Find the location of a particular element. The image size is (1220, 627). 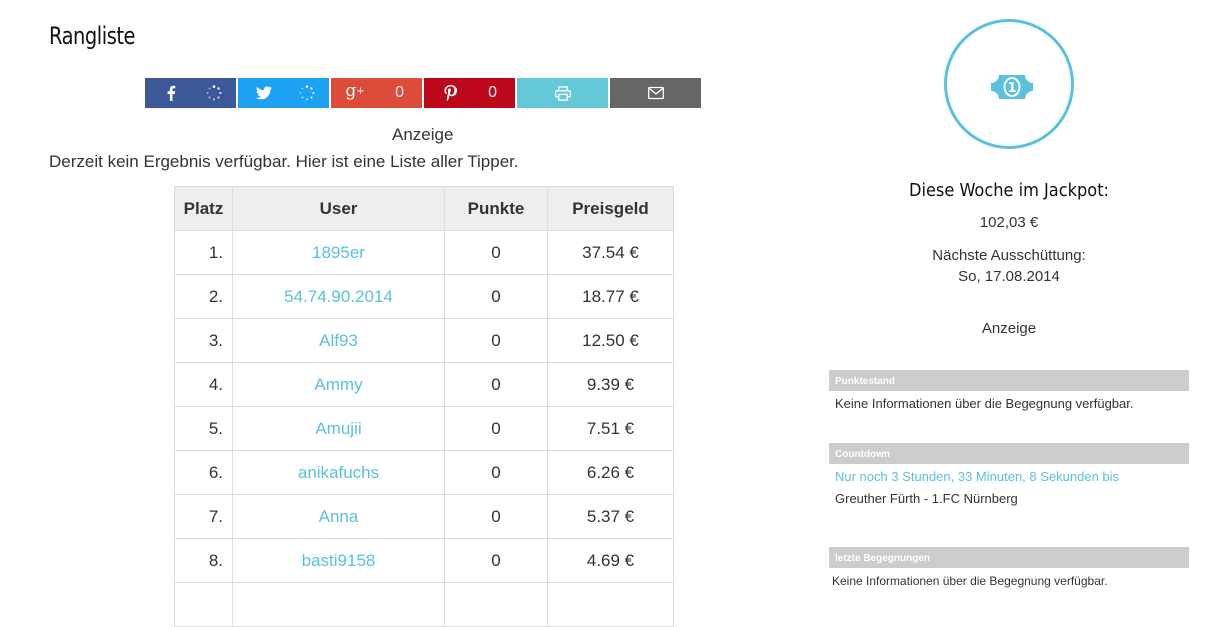

widget-header-letzte-begegnungen: letzte Begegnungen is located at coordinates (1009, 557).